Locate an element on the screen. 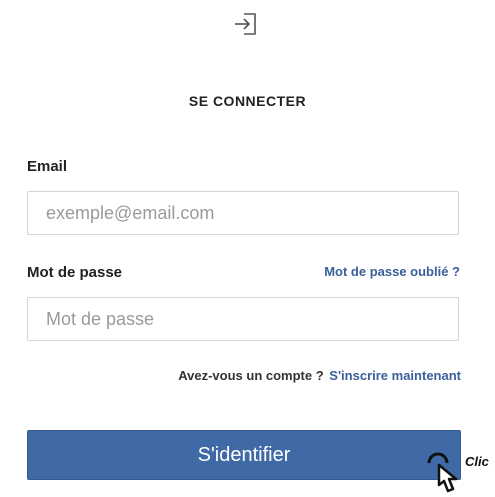 The width and height of the screenshot is (495, 497). signup-link: S'inscrire maintenant is located at coordinates (395, 375).